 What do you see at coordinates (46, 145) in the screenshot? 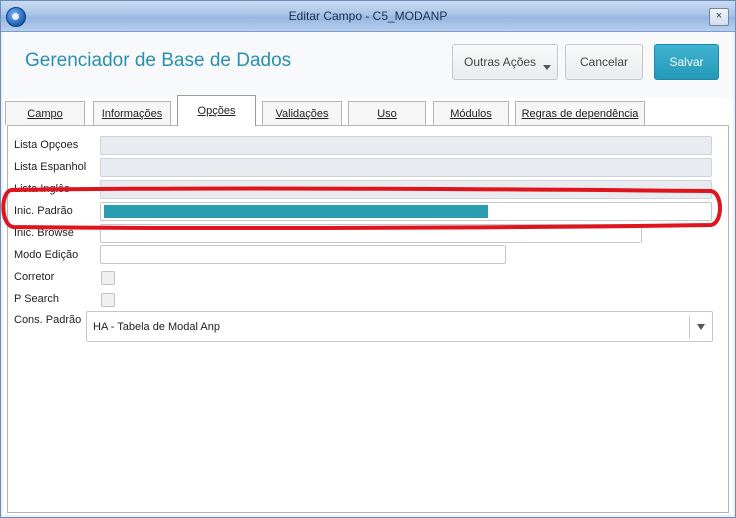
I see `lista-opcoes-label: Lista Opçoes` at bounding box center [46, 145].